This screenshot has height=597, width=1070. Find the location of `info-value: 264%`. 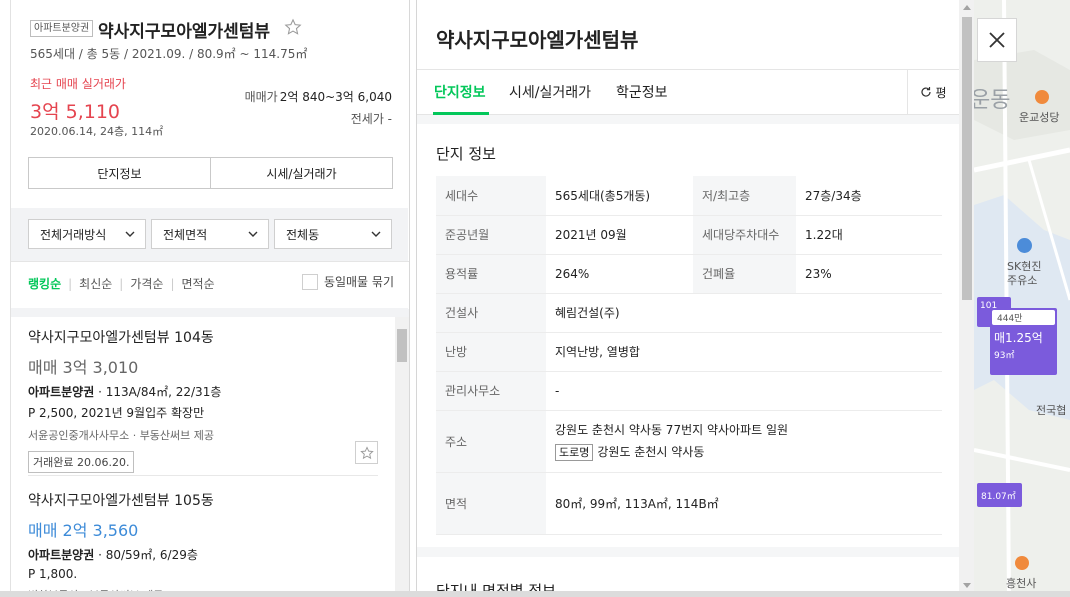

info-value: 264% is located at coordinates (619, 274).